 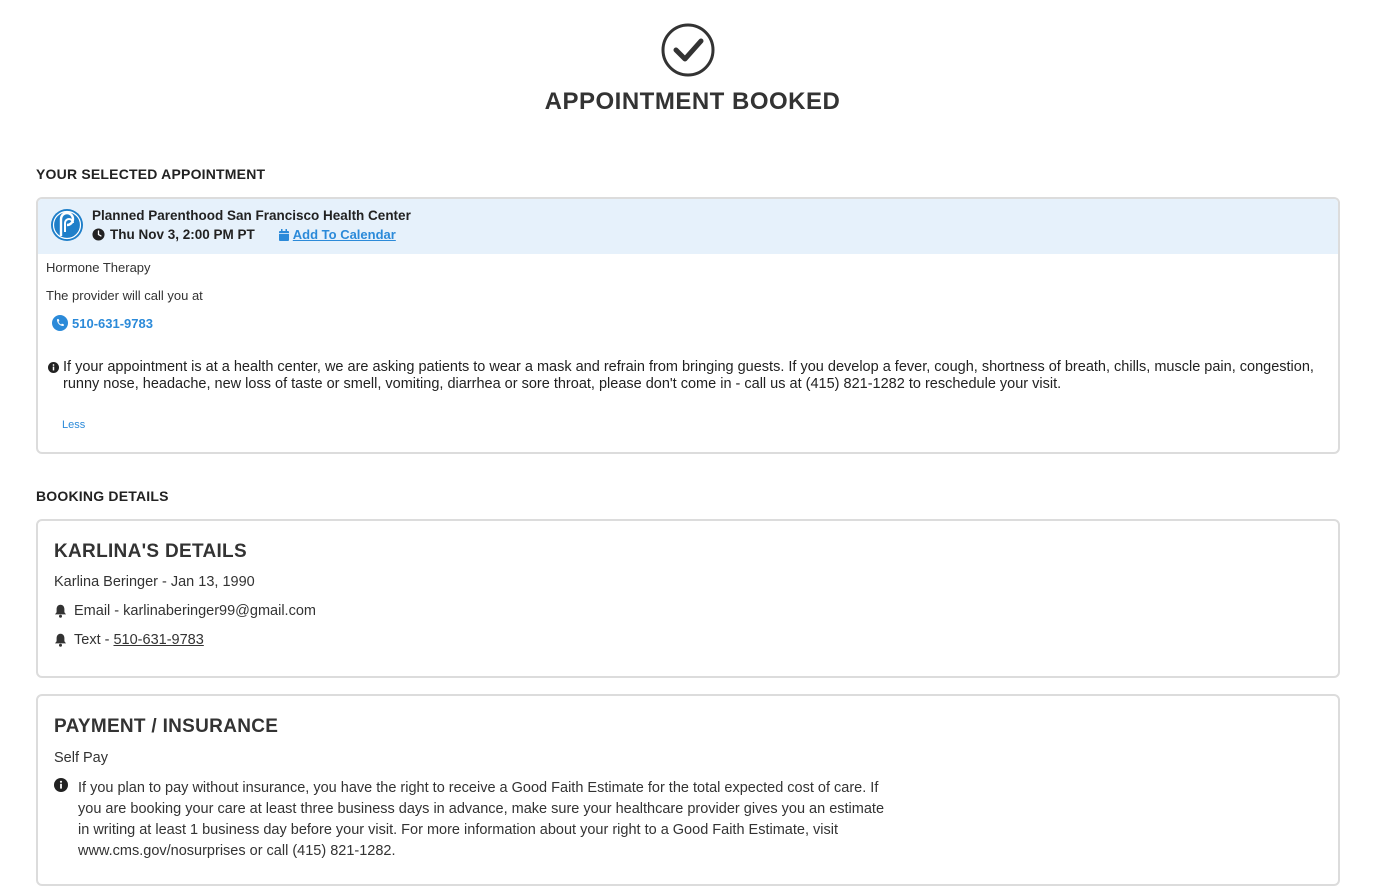 I want to click on patient-name-dob: Karlina Beringer - Jan 13, 1990, so click(x=154, y=582).